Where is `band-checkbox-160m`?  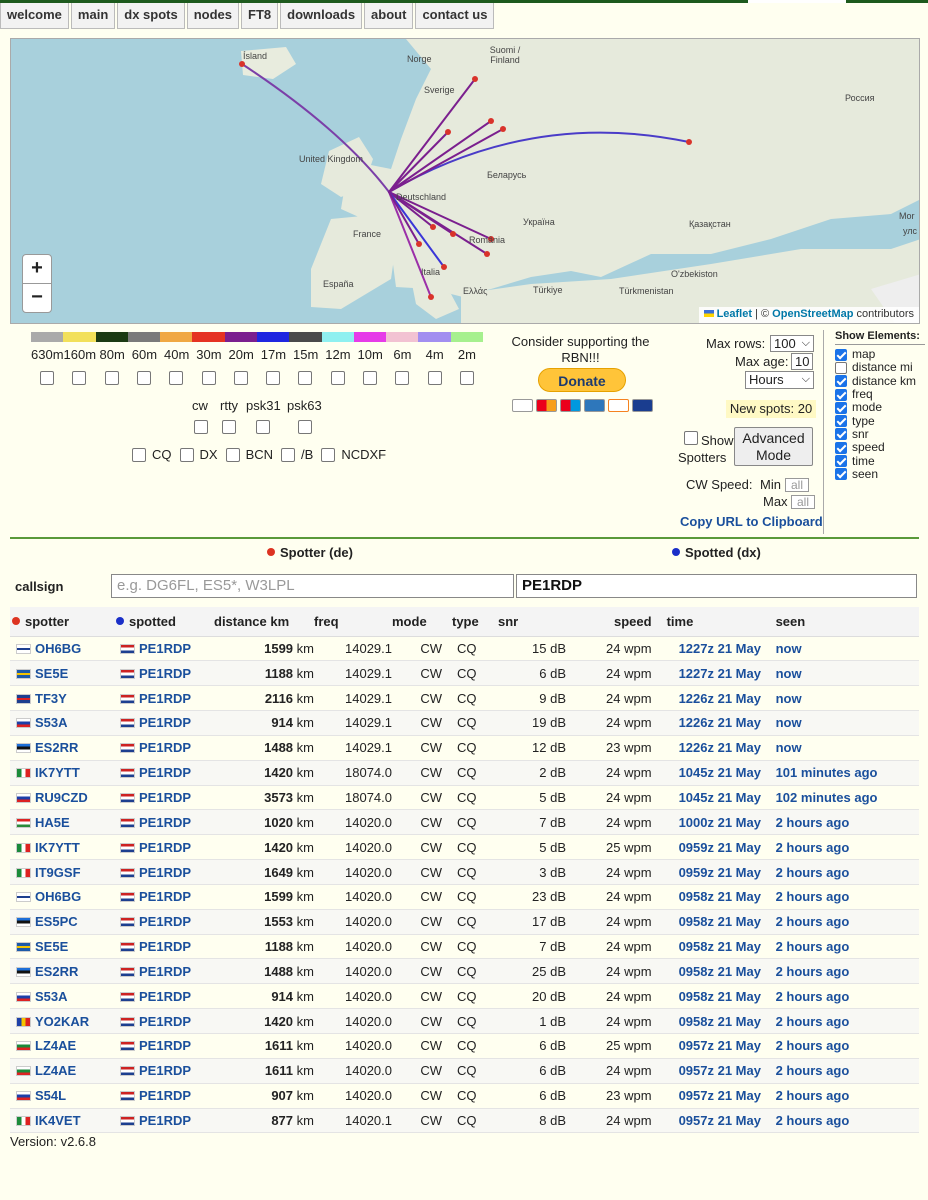
band-checkbox-160m is located at coordinates (79, 378).